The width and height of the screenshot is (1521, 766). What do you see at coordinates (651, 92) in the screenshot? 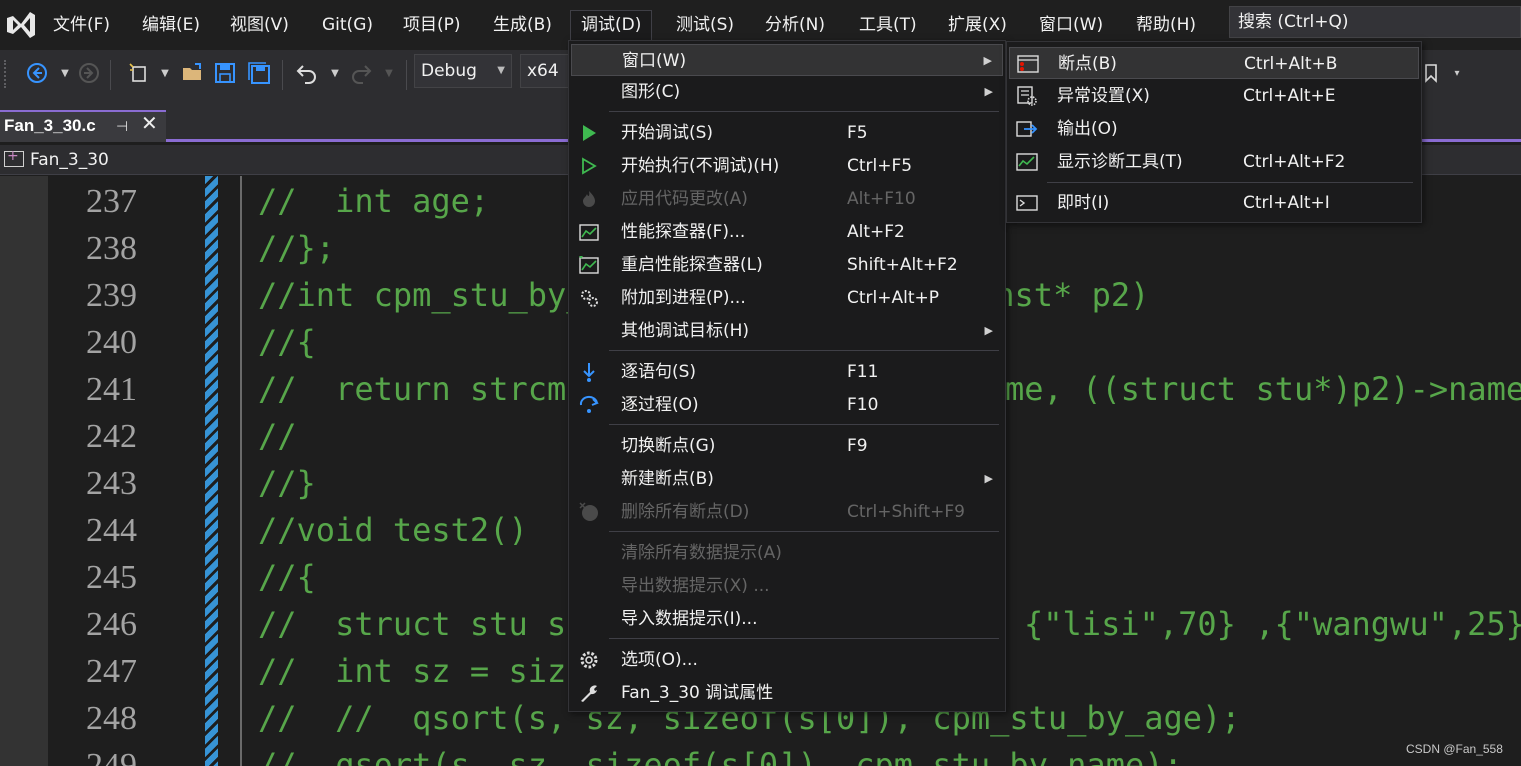
I see `menu-item-label: 图形(C)` at bounding box center [651, 92].